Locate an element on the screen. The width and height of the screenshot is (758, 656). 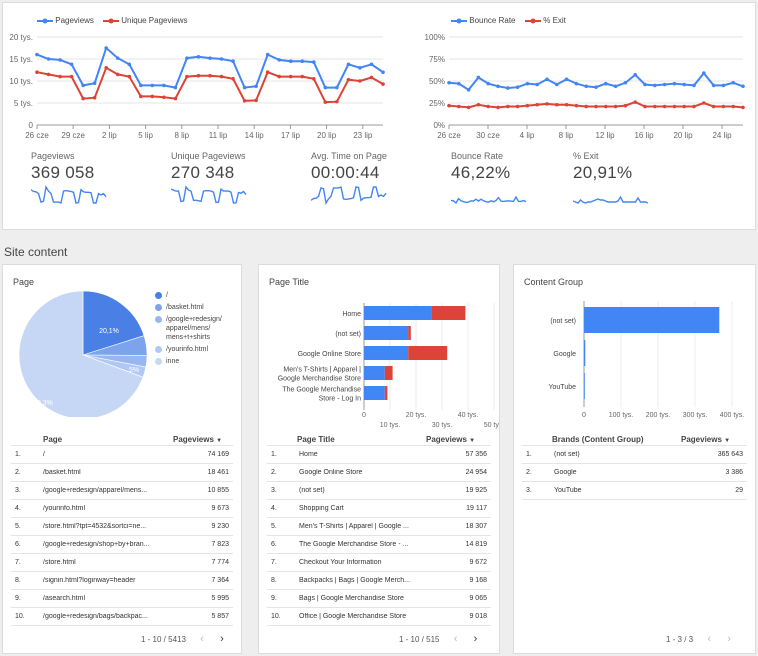
x-tick-label: 300 tys. is located at coordinates (695, 415).